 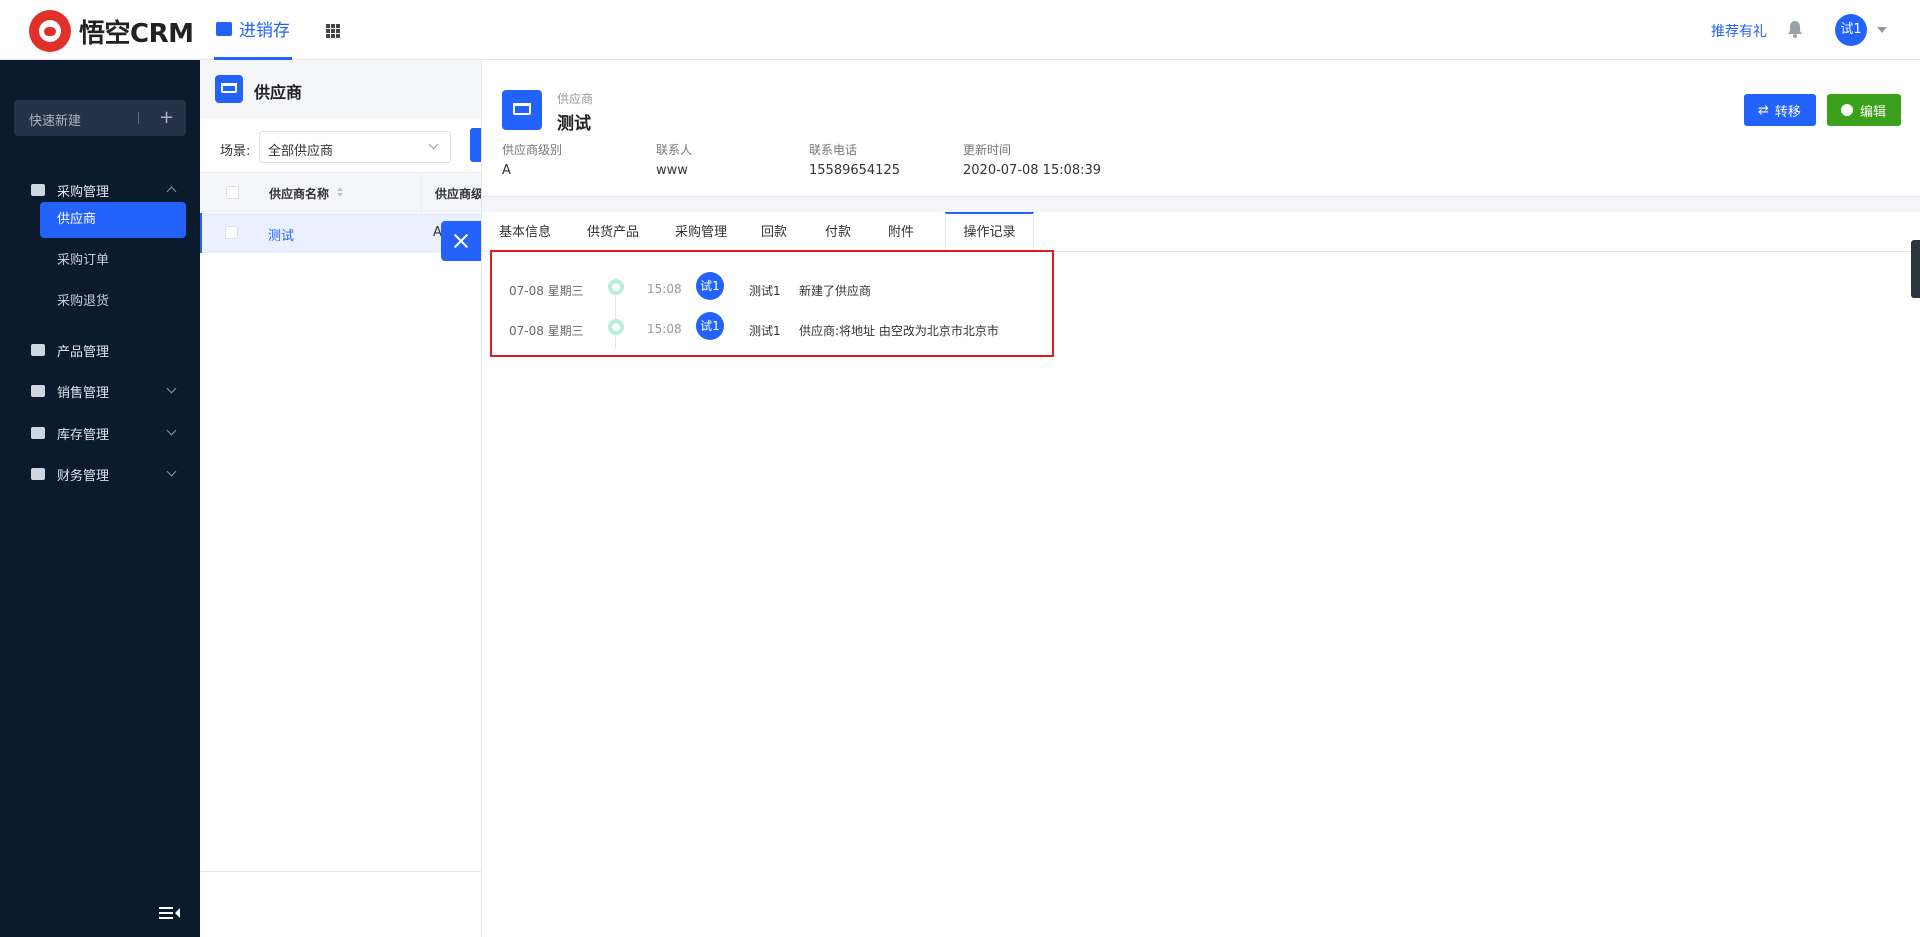 What do you see at coordinates (83, 435) in the screenshot?
I see `sidebar-item-label: 库存管理` at bounding box center [83, 435].